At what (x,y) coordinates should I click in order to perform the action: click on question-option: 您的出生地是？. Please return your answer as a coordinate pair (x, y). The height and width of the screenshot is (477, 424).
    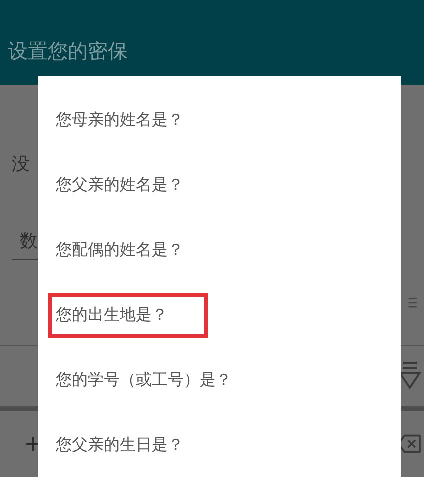
    Looking at the image, I should click on (219, 315).